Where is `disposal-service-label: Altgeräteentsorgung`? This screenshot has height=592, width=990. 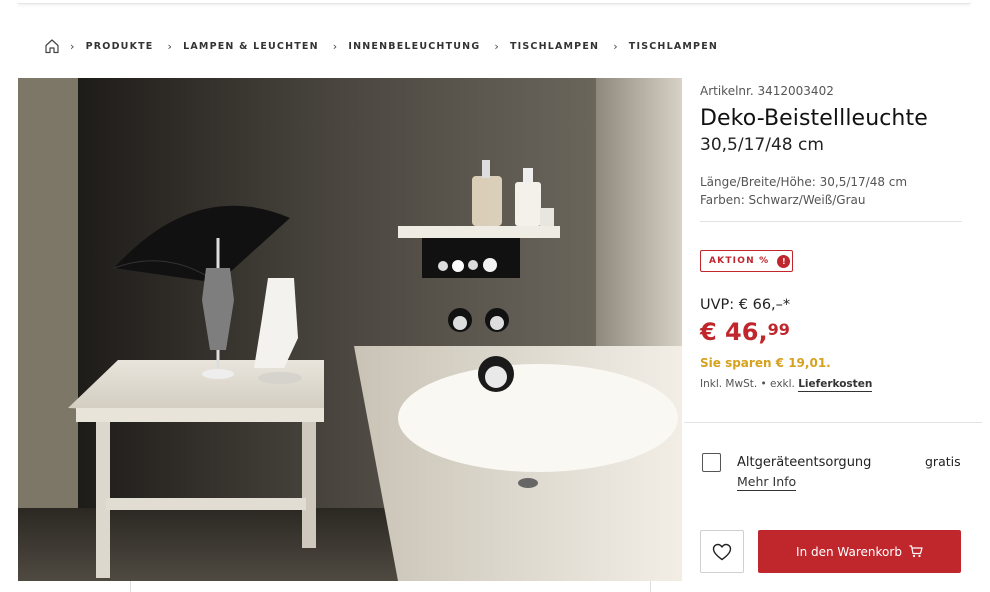
disposal-service-label: Altgeräteentsorgung is located at coordinates (804, 462).